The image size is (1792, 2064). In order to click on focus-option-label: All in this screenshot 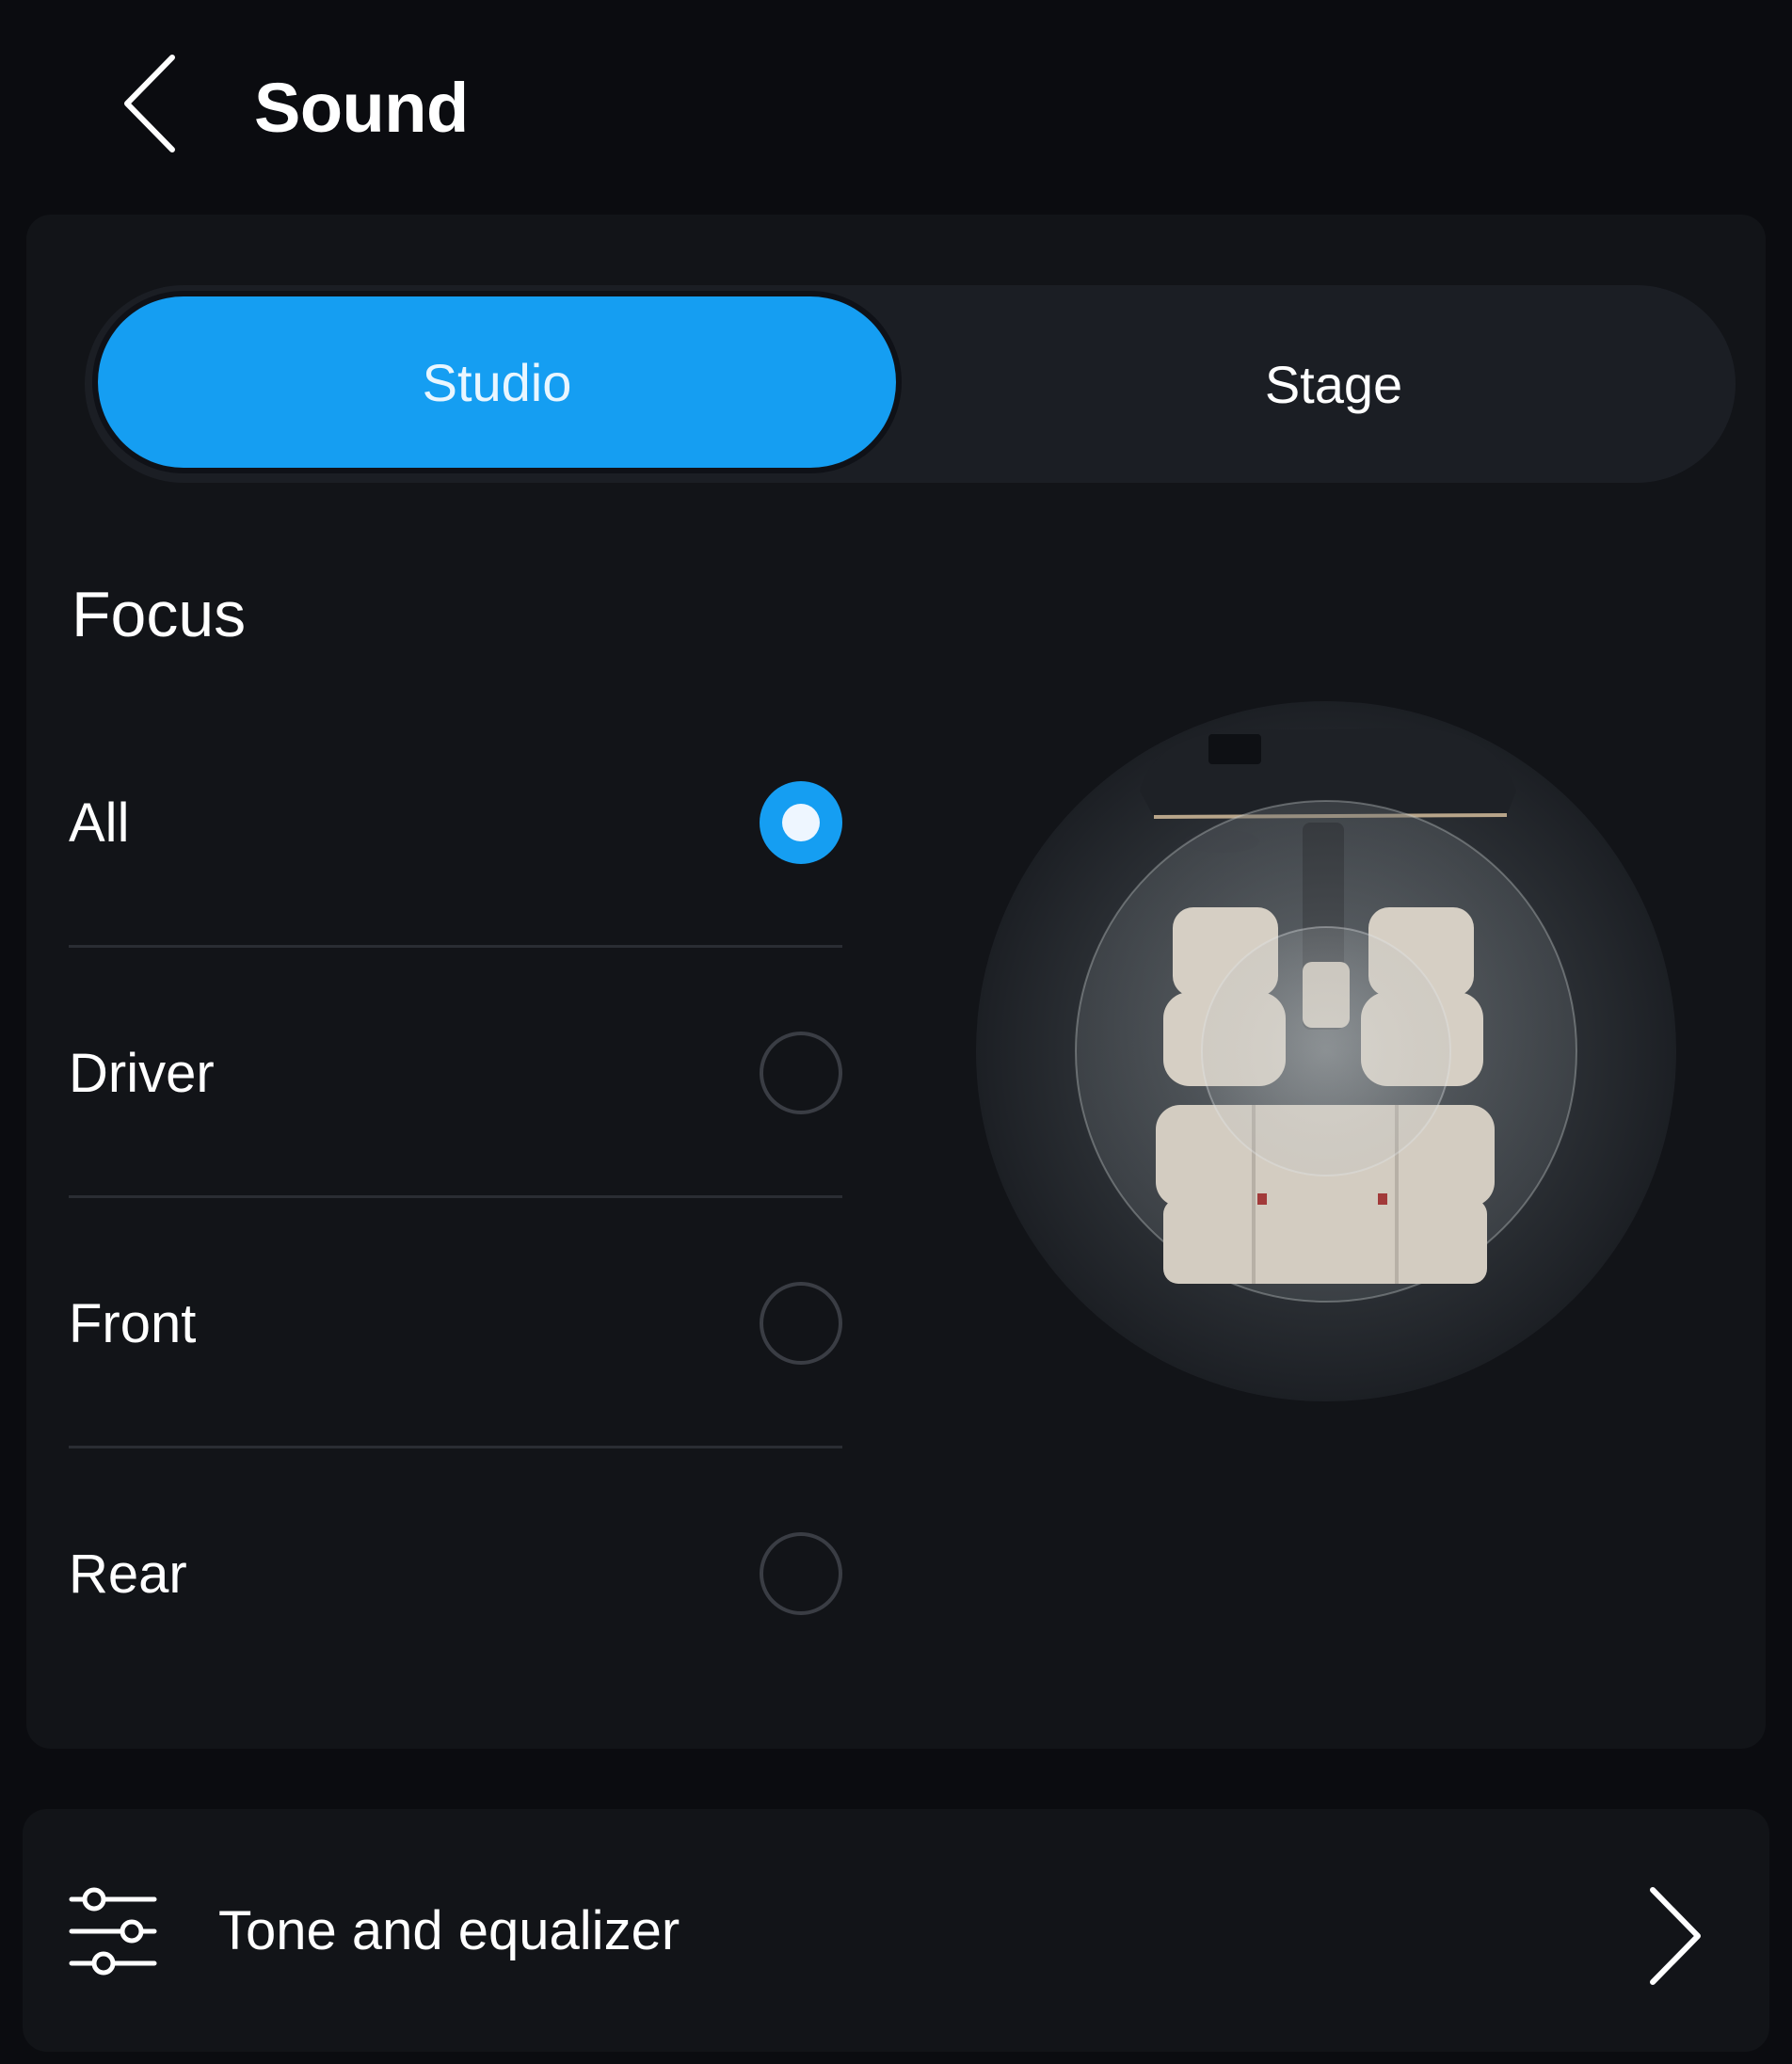, I will do `click(99, 823)`.